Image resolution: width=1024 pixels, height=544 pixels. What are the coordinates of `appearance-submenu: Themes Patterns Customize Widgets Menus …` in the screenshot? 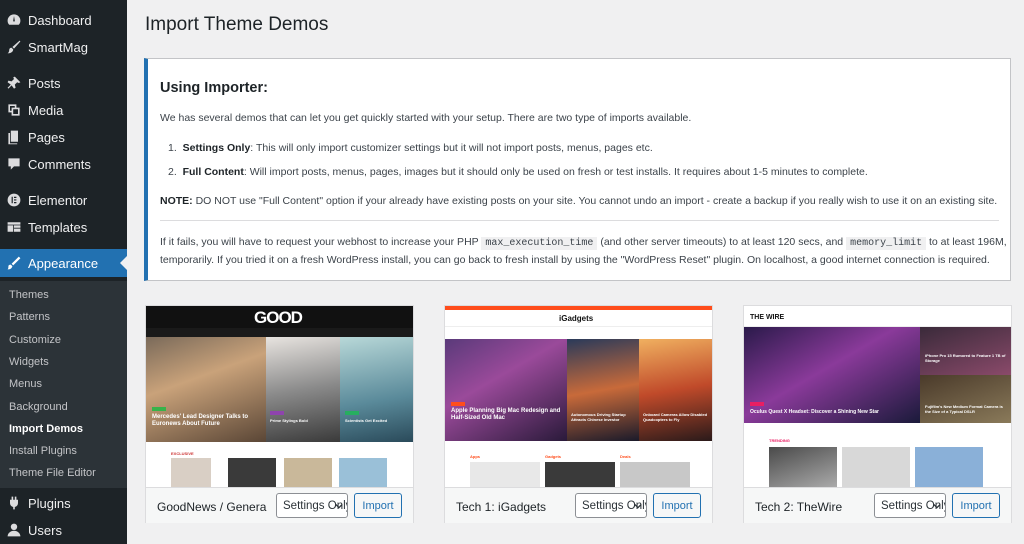 It's located at (63, 384).